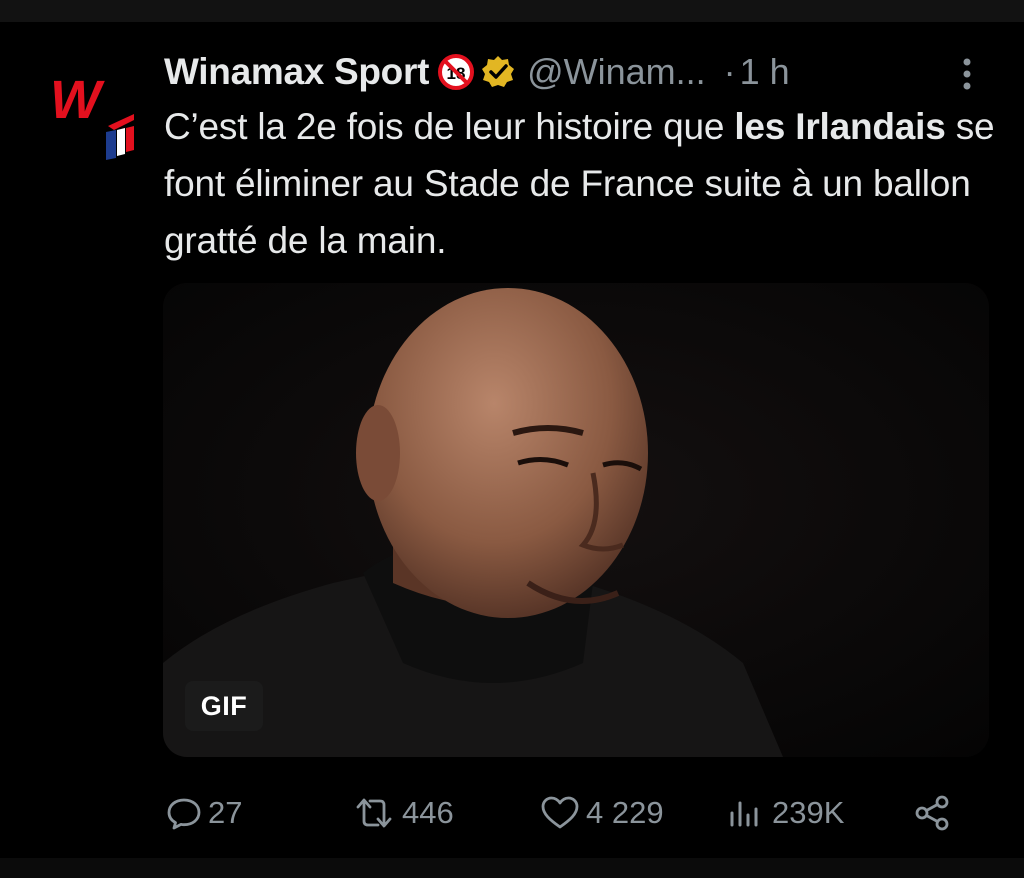 Image resolution: width=1024 pixels, height=878 pixels. I want to click on gif-badge: GIF, so click(224, 706).